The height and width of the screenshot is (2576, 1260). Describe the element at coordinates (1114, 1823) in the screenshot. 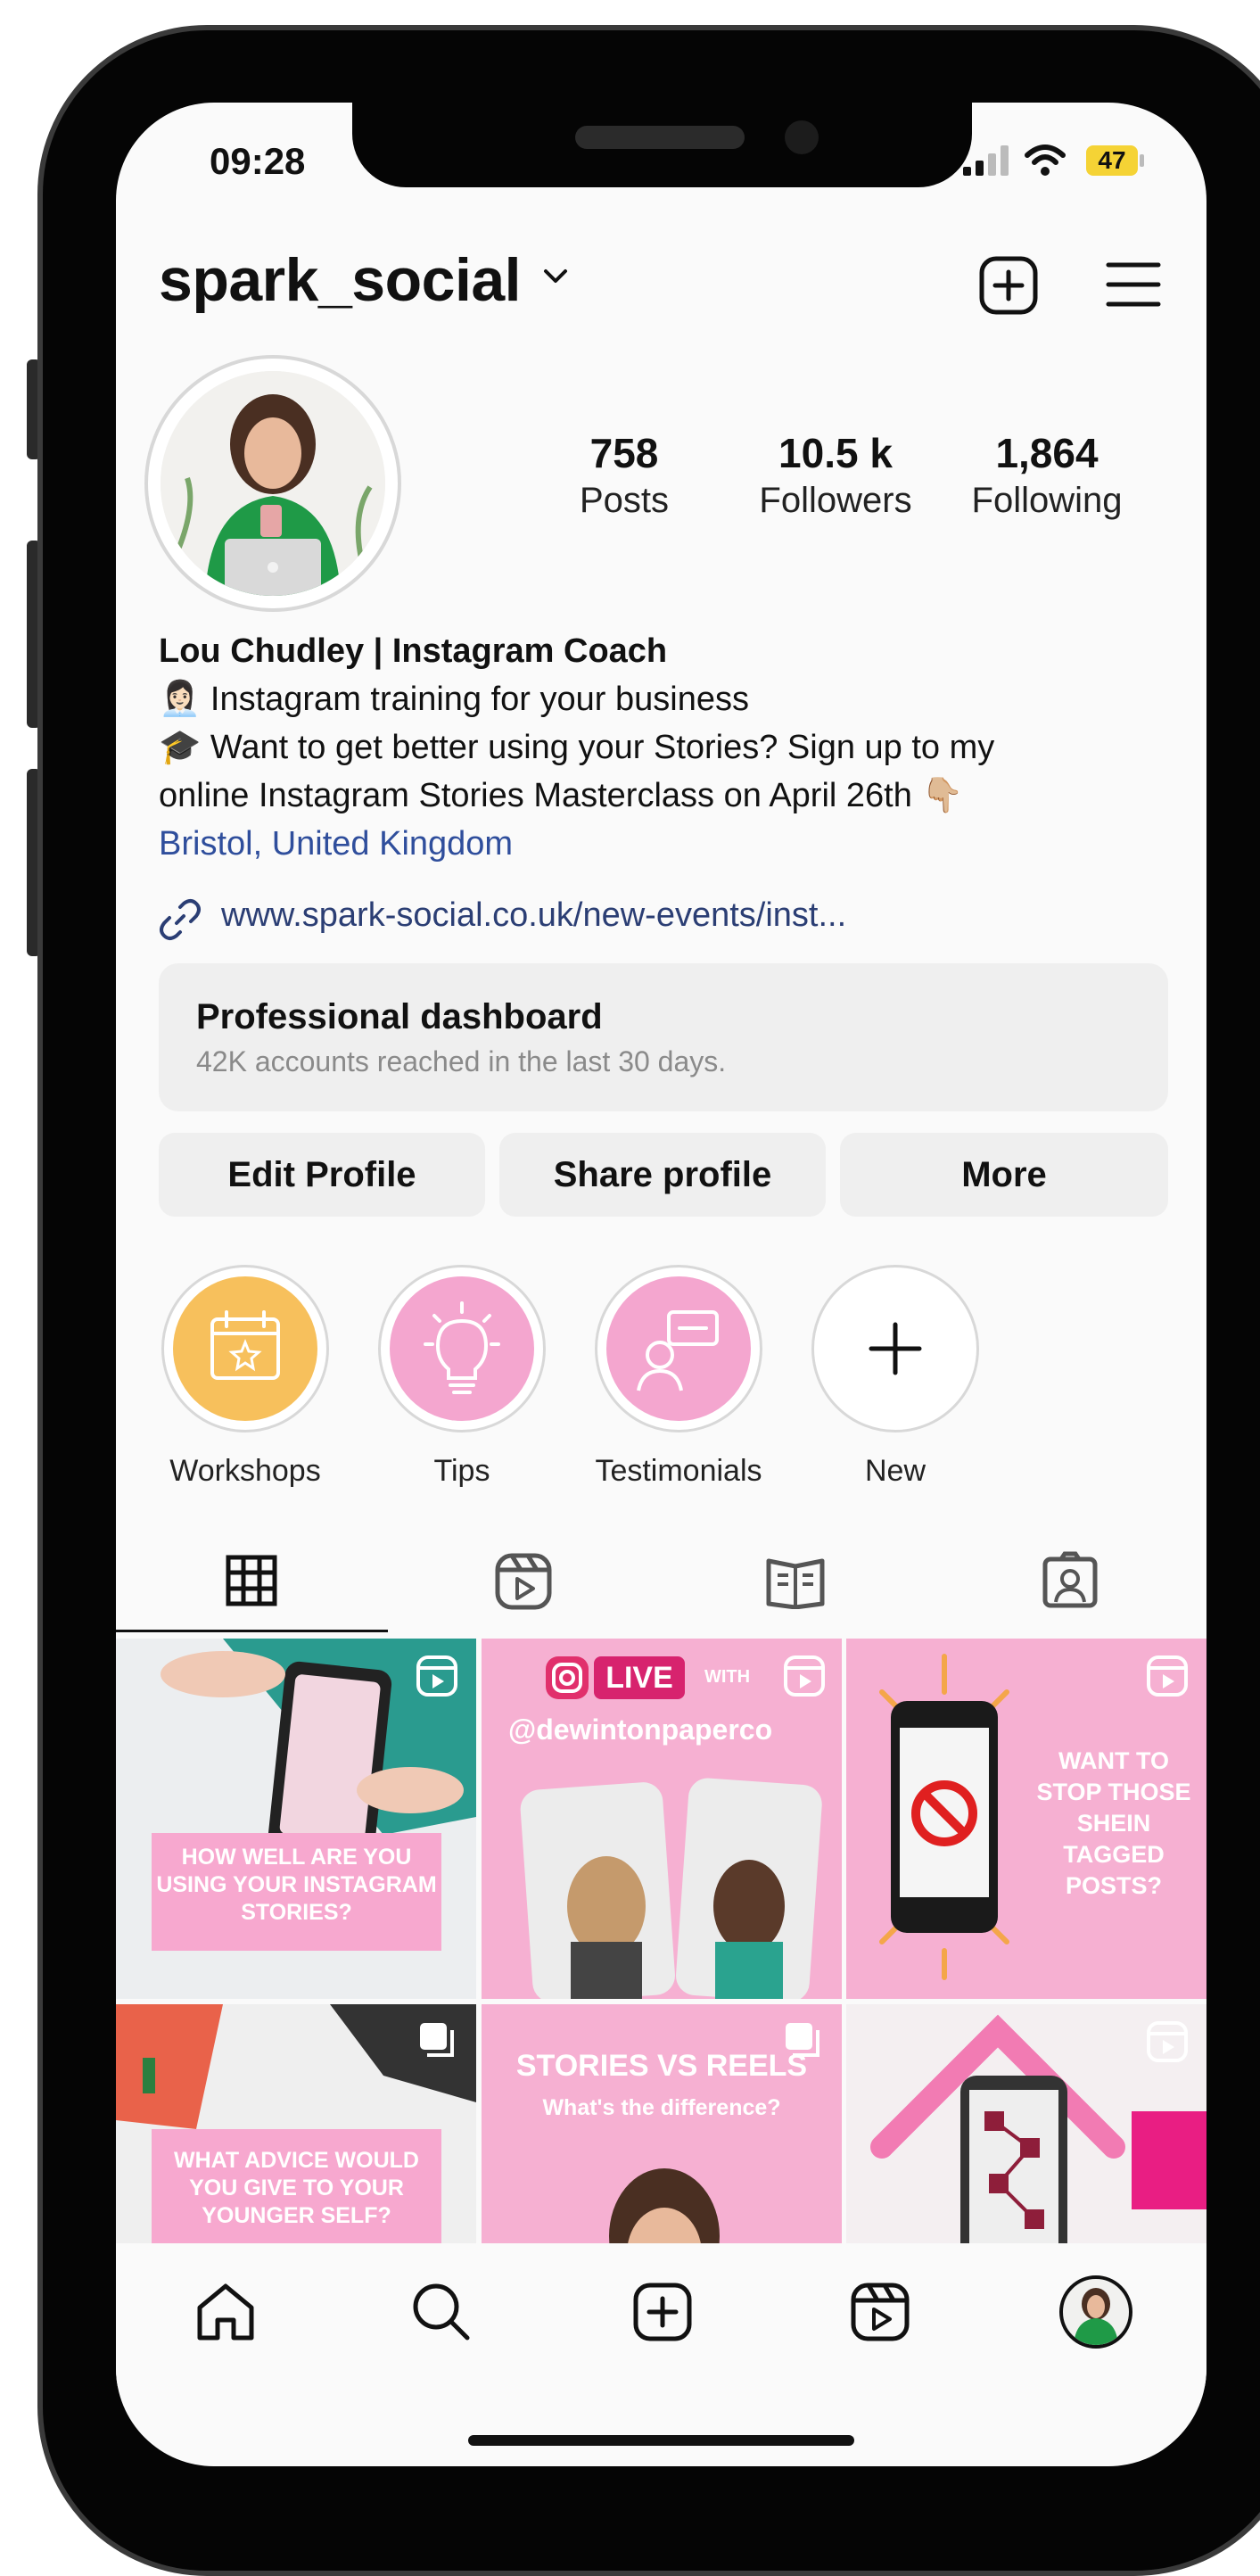

I see `post-3-caption: WANT TO STOP THOSE SHEIN TAGGED POSTS?` at that location.